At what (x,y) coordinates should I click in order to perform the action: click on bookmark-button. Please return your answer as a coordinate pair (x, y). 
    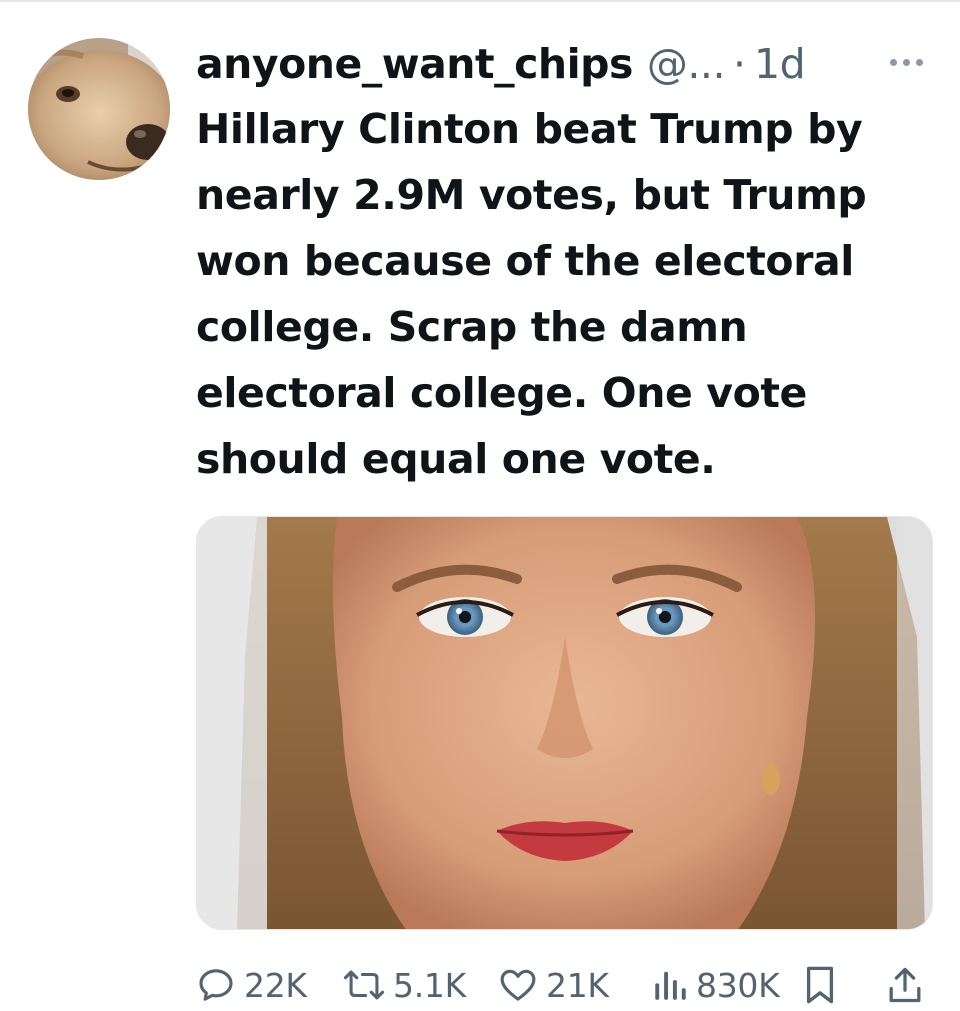
    Looking at the image, I should click on (824, 984).